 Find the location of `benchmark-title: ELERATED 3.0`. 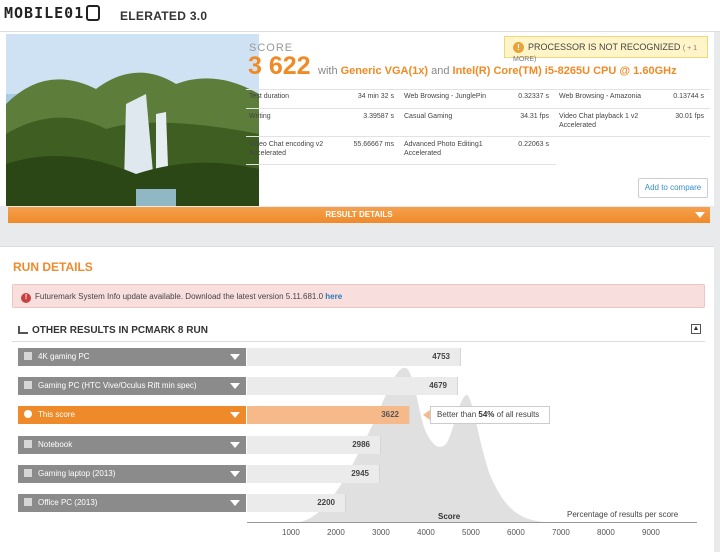

benchmark-title: ELERATED 3.0 is located at coordinates (164, 16).